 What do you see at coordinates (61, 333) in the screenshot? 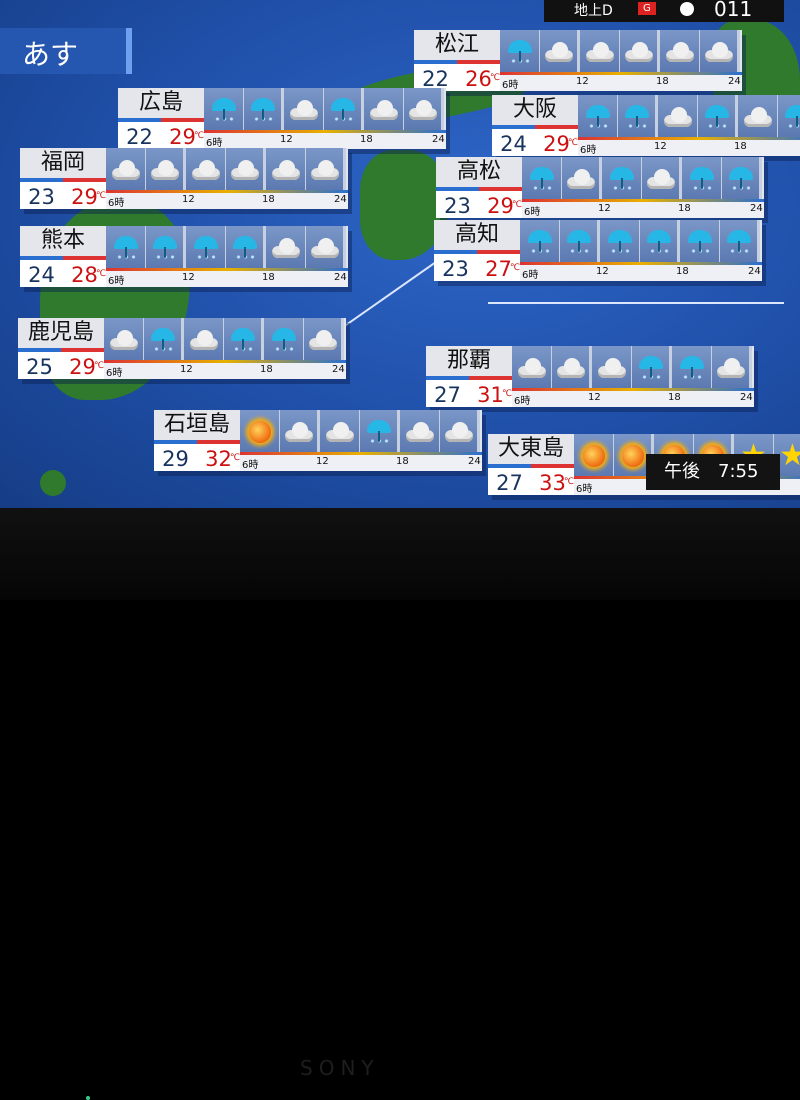
I see `city-name: 鹿児島` at bounding box center [61, 333].